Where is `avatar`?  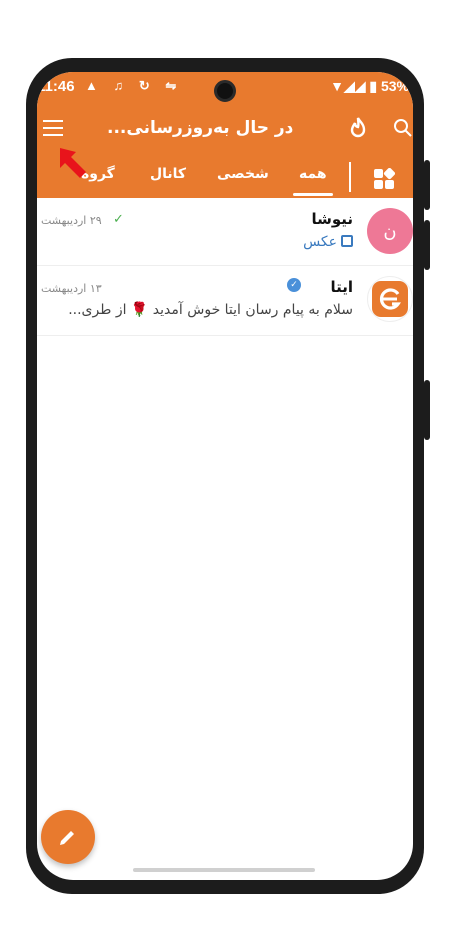
avatar is located at coordinates (390, 299).